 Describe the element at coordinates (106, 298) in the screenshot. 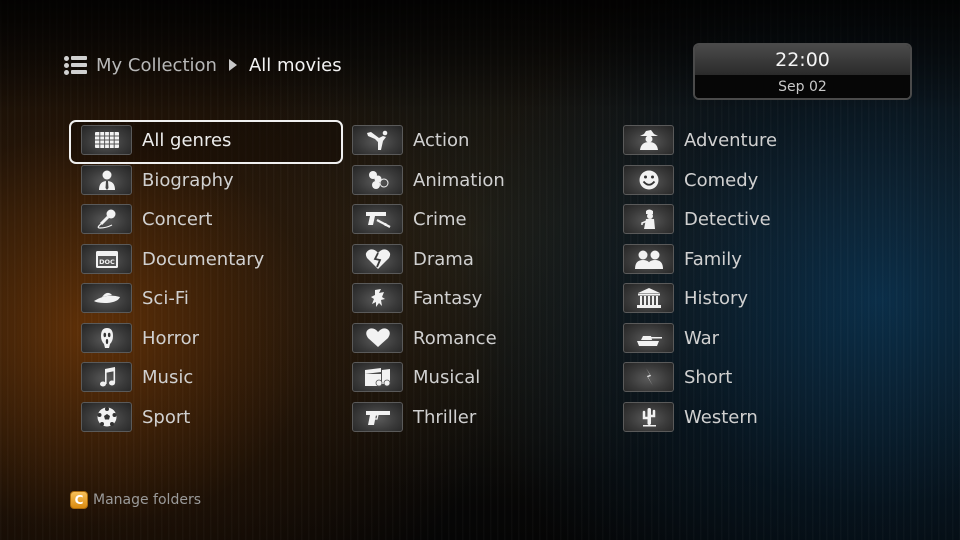

I see `ufo-icon` at that location.